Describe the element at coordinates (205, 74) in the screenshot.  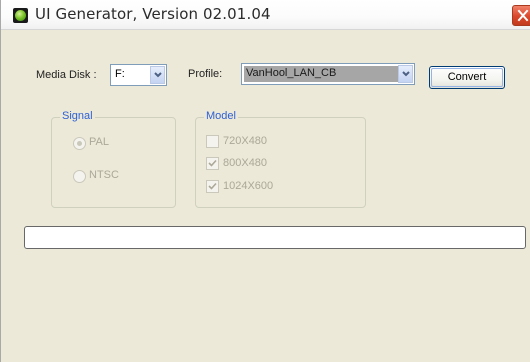
I see `profile-label: Profile:` at that location.